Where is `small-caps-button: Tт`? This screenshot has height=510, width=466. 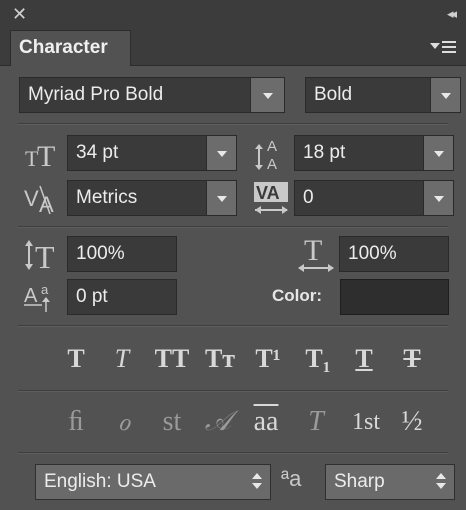
small-caps-button: Tт is located at coordinates (220, 359).